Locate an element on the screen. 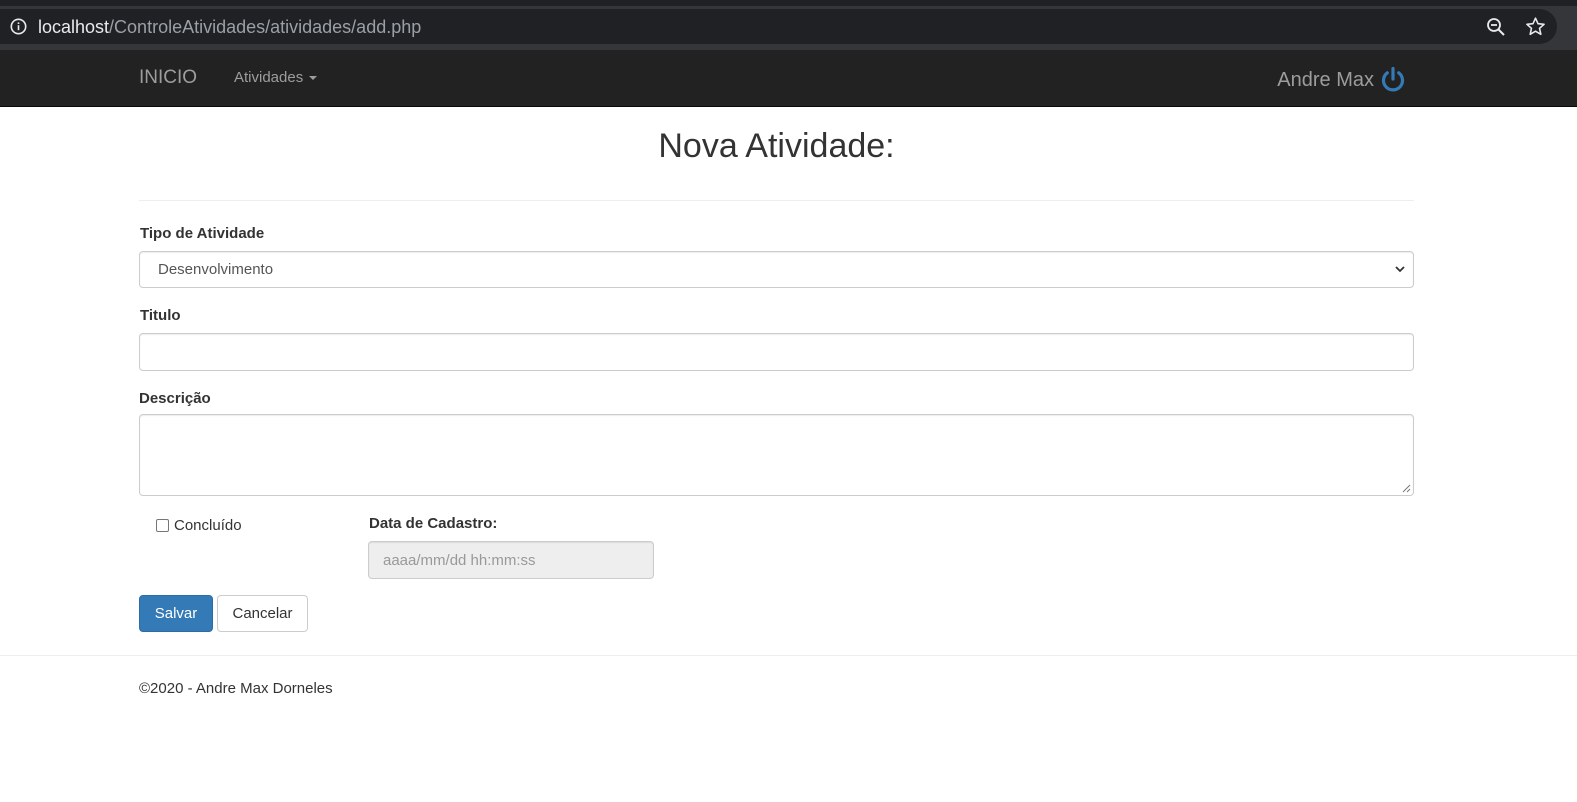 The image size is (1577, 802). cancel-button: Cancelar is located at coordinates (262, 613).